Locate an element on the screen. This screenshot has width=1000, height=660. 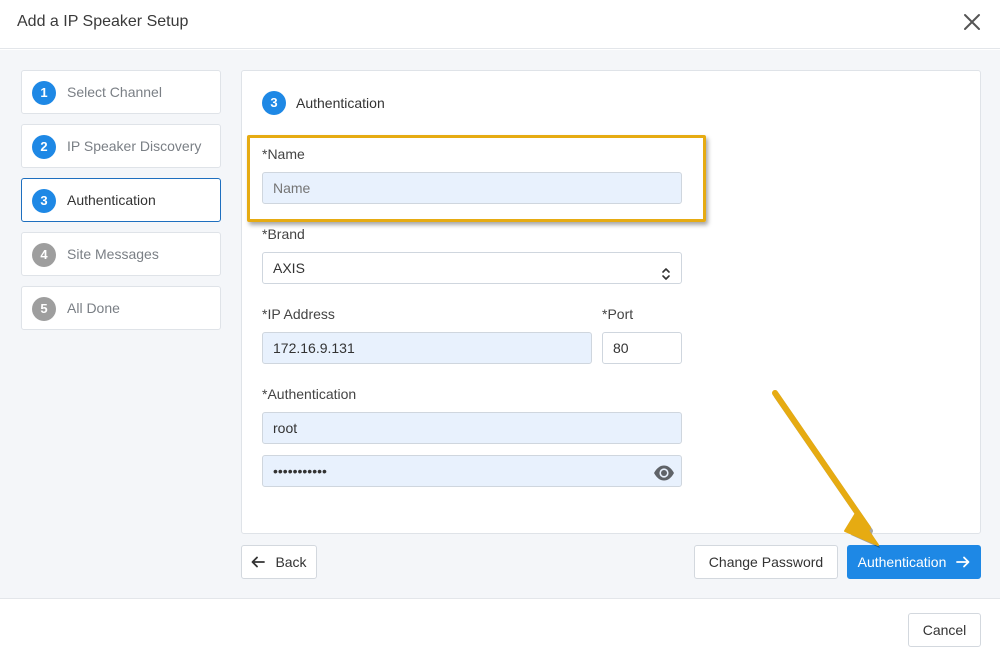
step-number: 4 is located at coordinates (44, 255).